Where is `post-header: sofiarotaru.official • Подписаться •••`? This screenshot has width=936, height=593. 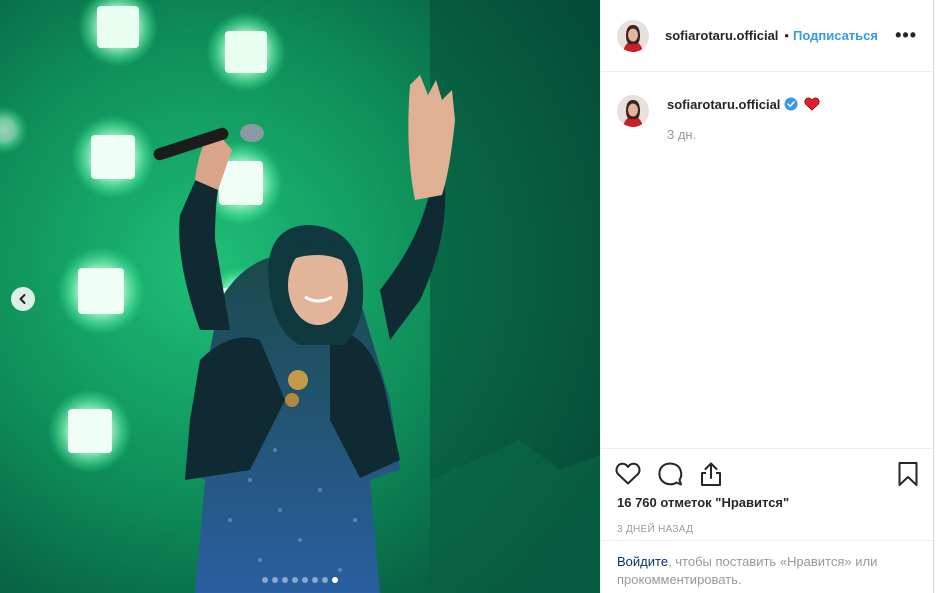
post-header: sofiarotaru.official • Подписаться ••• is located at coordinates (767, 36).